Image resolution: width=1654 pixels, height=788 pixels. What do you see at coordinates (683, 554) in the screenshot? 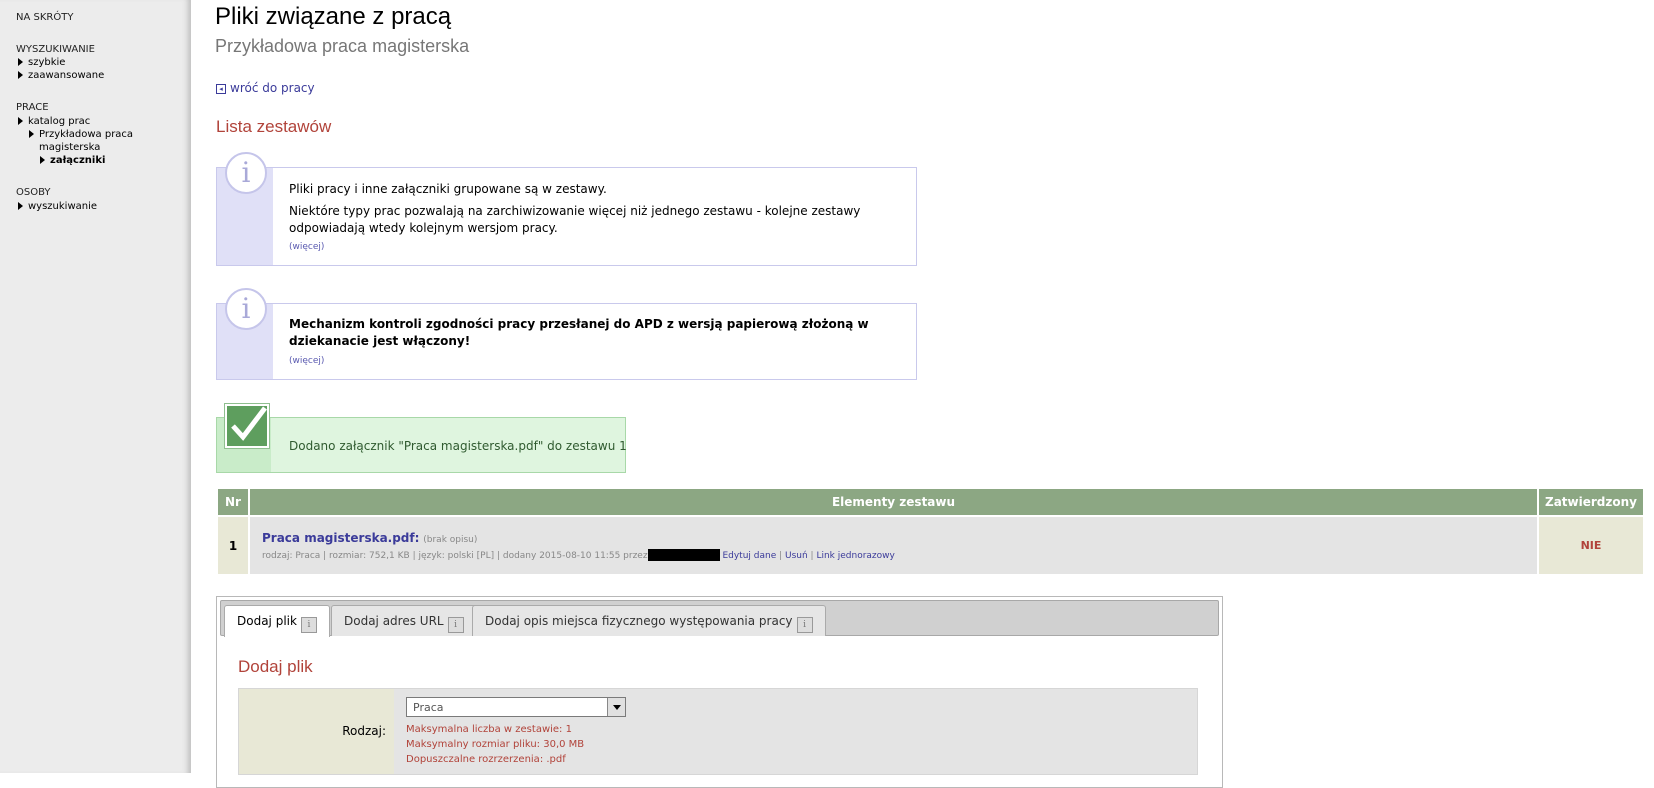
I see `redacted-user` at bounding box center [683, 554].